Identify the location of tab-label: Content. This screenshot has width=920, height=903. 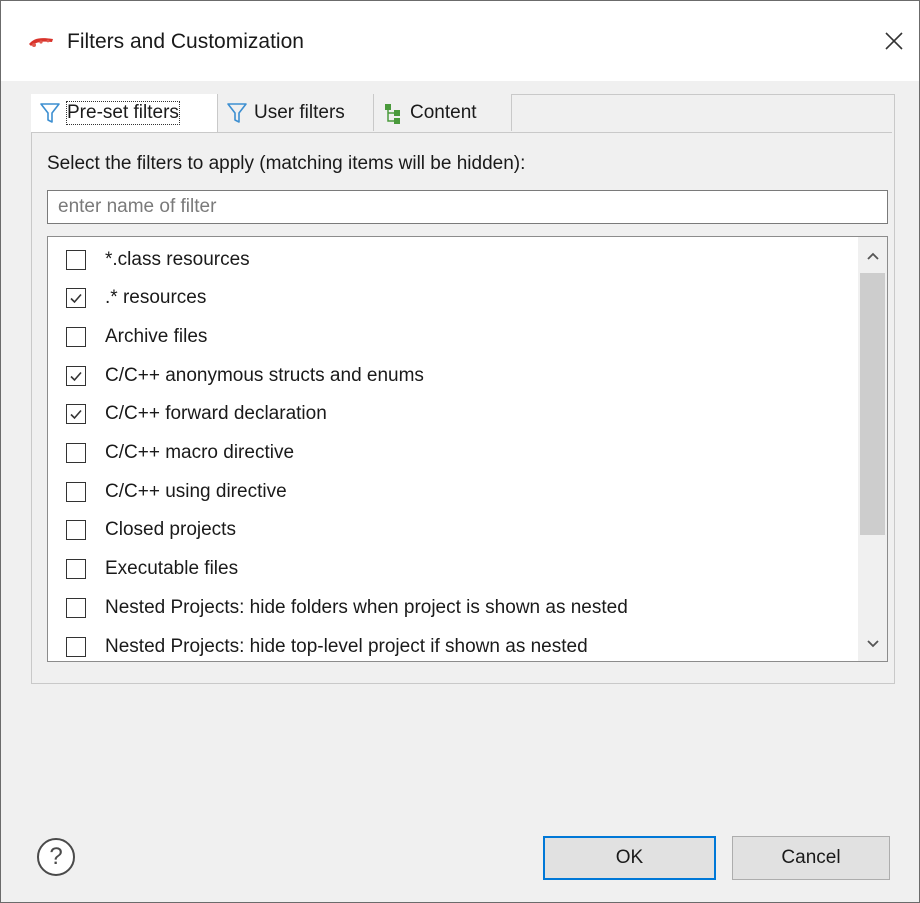
(443, 112).